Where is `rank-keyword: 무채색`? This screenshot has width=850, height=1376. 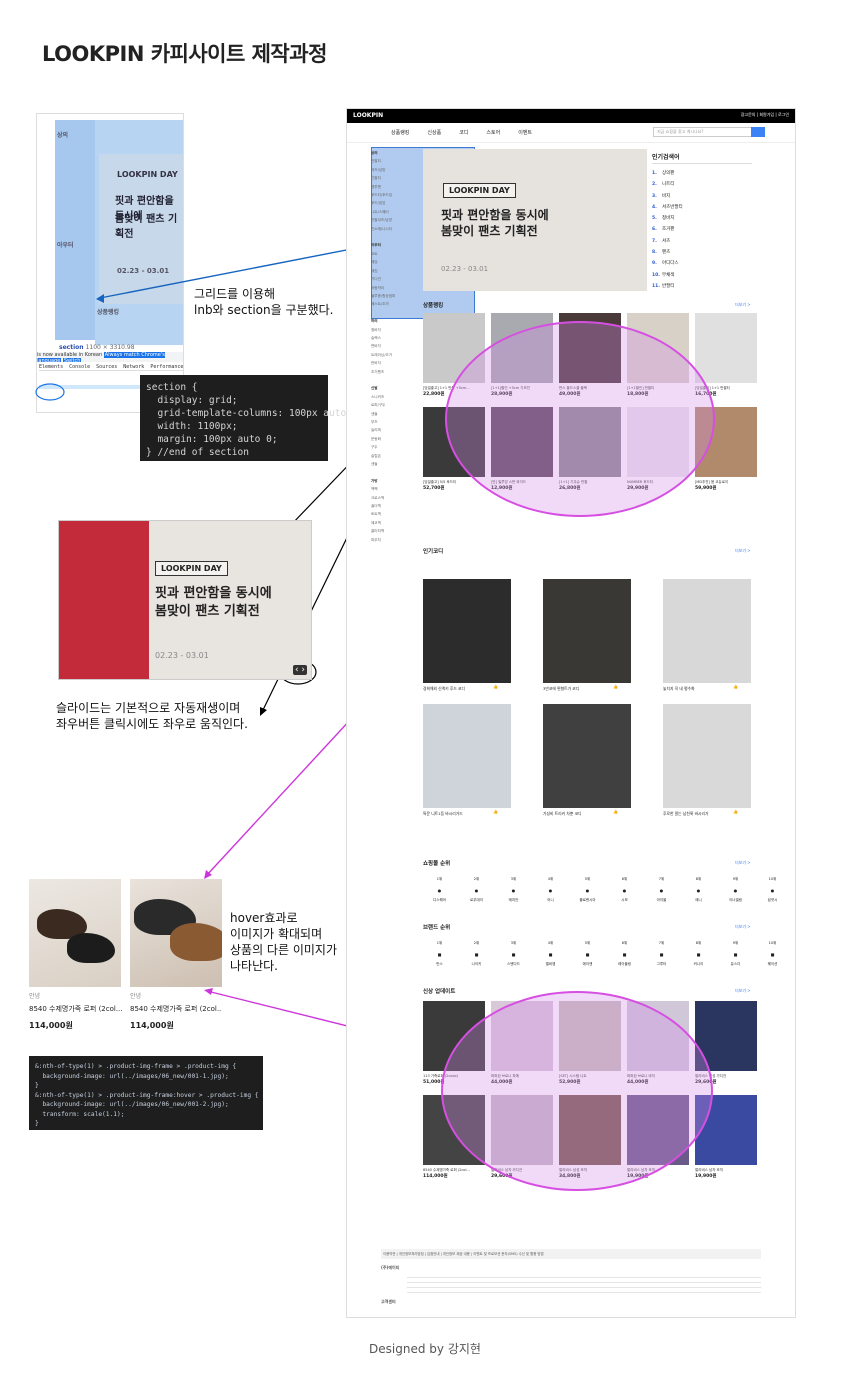
rank-keyword: 무채색 is located at coordinates (668, 275).